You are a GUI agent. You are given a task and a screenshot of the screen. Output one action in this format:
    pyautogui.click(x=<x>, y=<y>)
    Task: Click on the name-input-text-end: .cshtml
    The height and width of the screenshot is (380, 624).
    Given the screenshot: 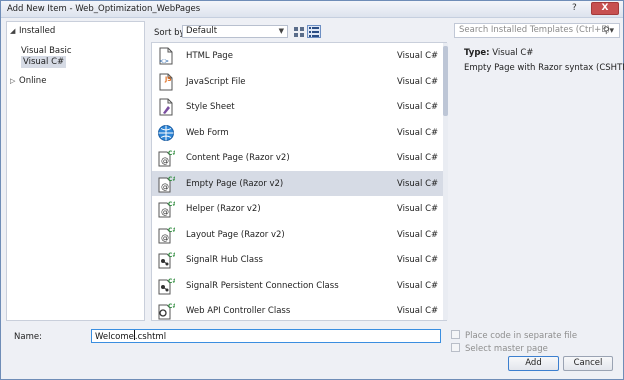 What is the action you would take?
    pyautogui.click(x=150, y=337)
    